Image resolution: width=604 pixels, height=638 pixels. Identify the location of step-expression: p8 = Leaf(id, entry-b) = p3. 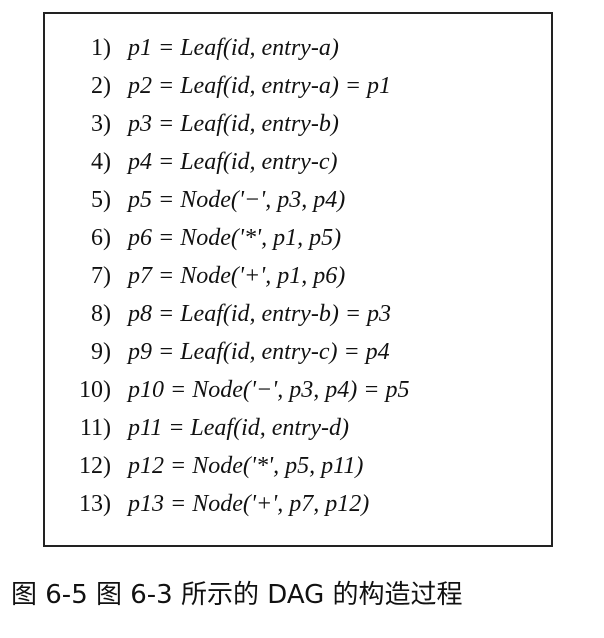
(260, 313).